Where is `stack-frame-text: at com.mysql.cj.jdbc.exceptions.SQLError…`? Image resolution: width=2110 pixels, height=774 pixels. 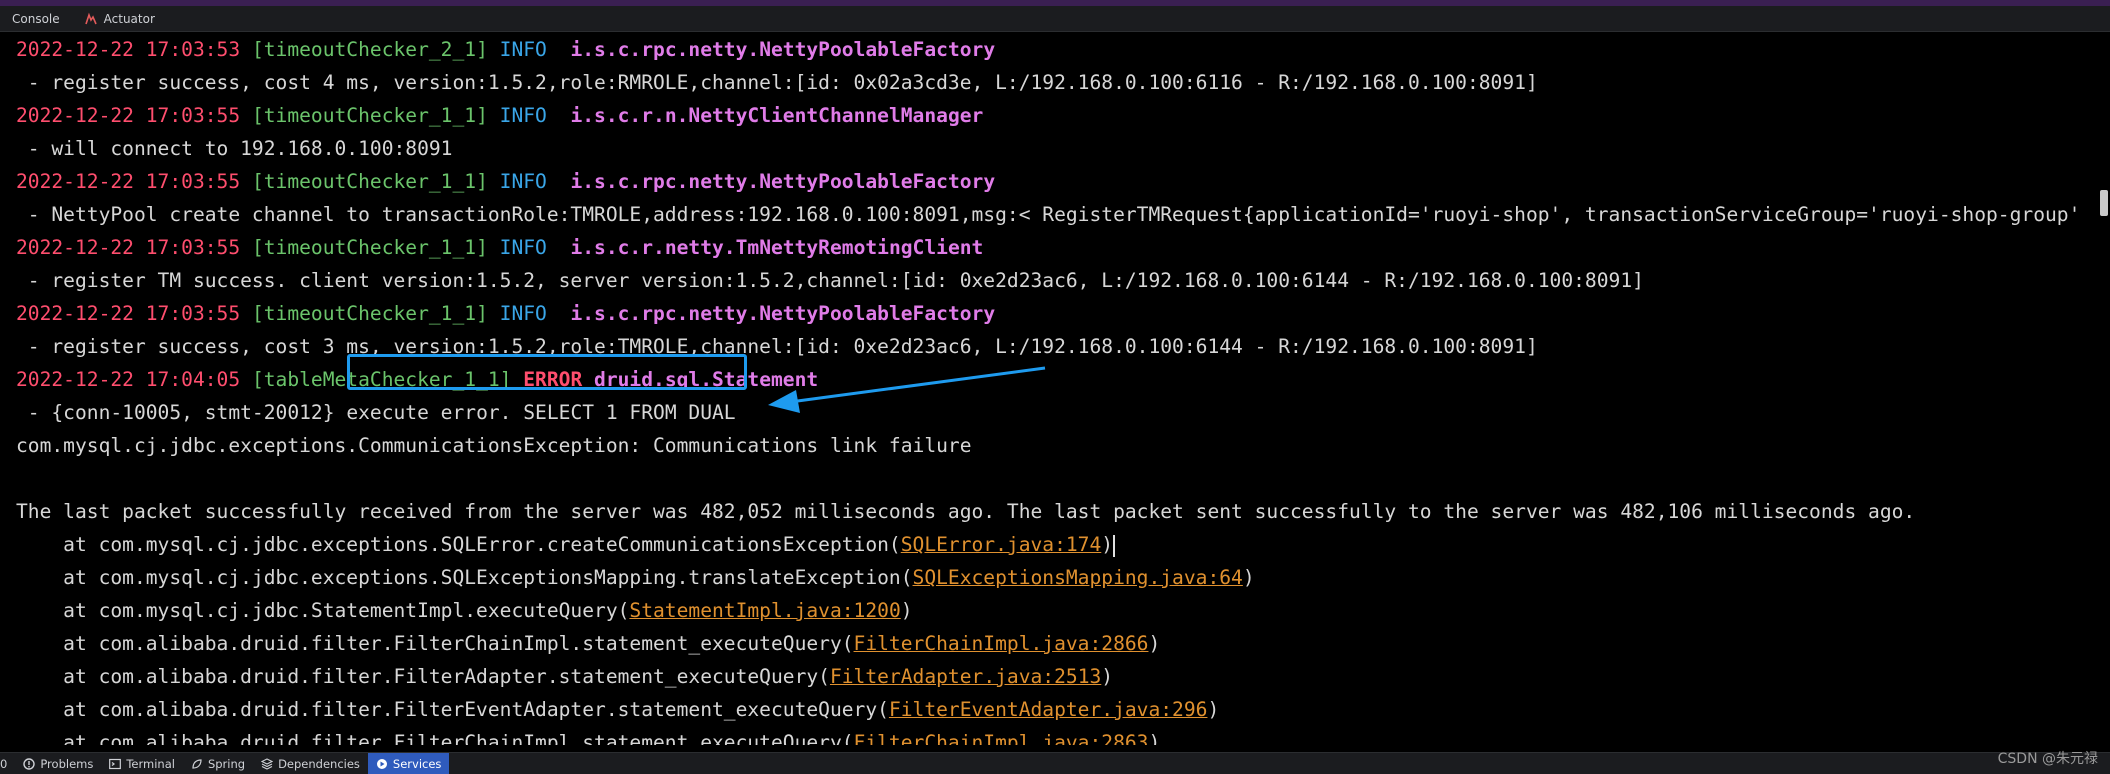
stack-frame-text: at com.mysql.cj.jdbc.exceptions.SQLError… is located at coordinates (458, 544).